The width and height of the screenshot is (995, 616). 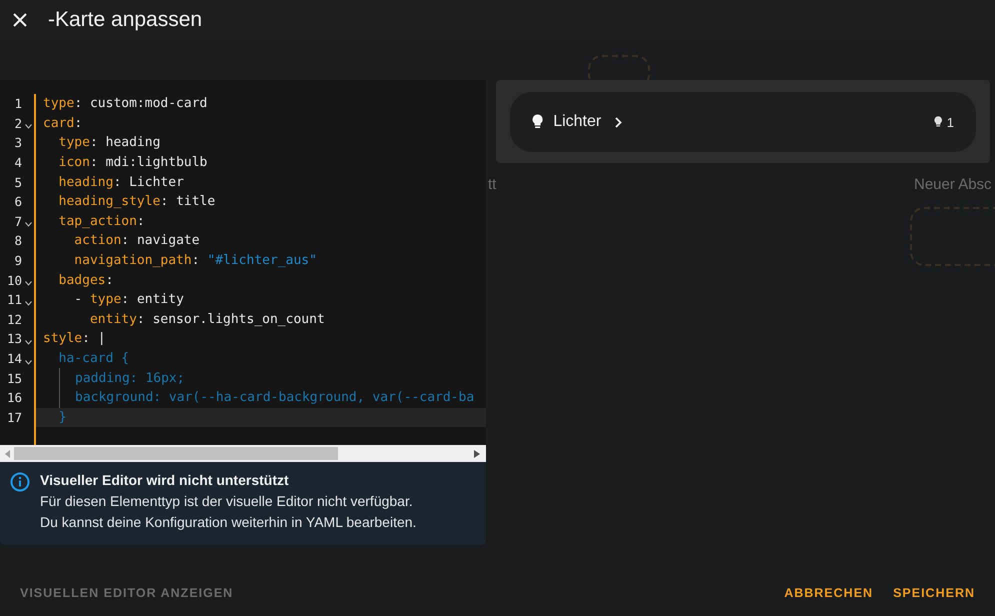 I want to click on code-line: tap_action:, so click(x=102, y=221).